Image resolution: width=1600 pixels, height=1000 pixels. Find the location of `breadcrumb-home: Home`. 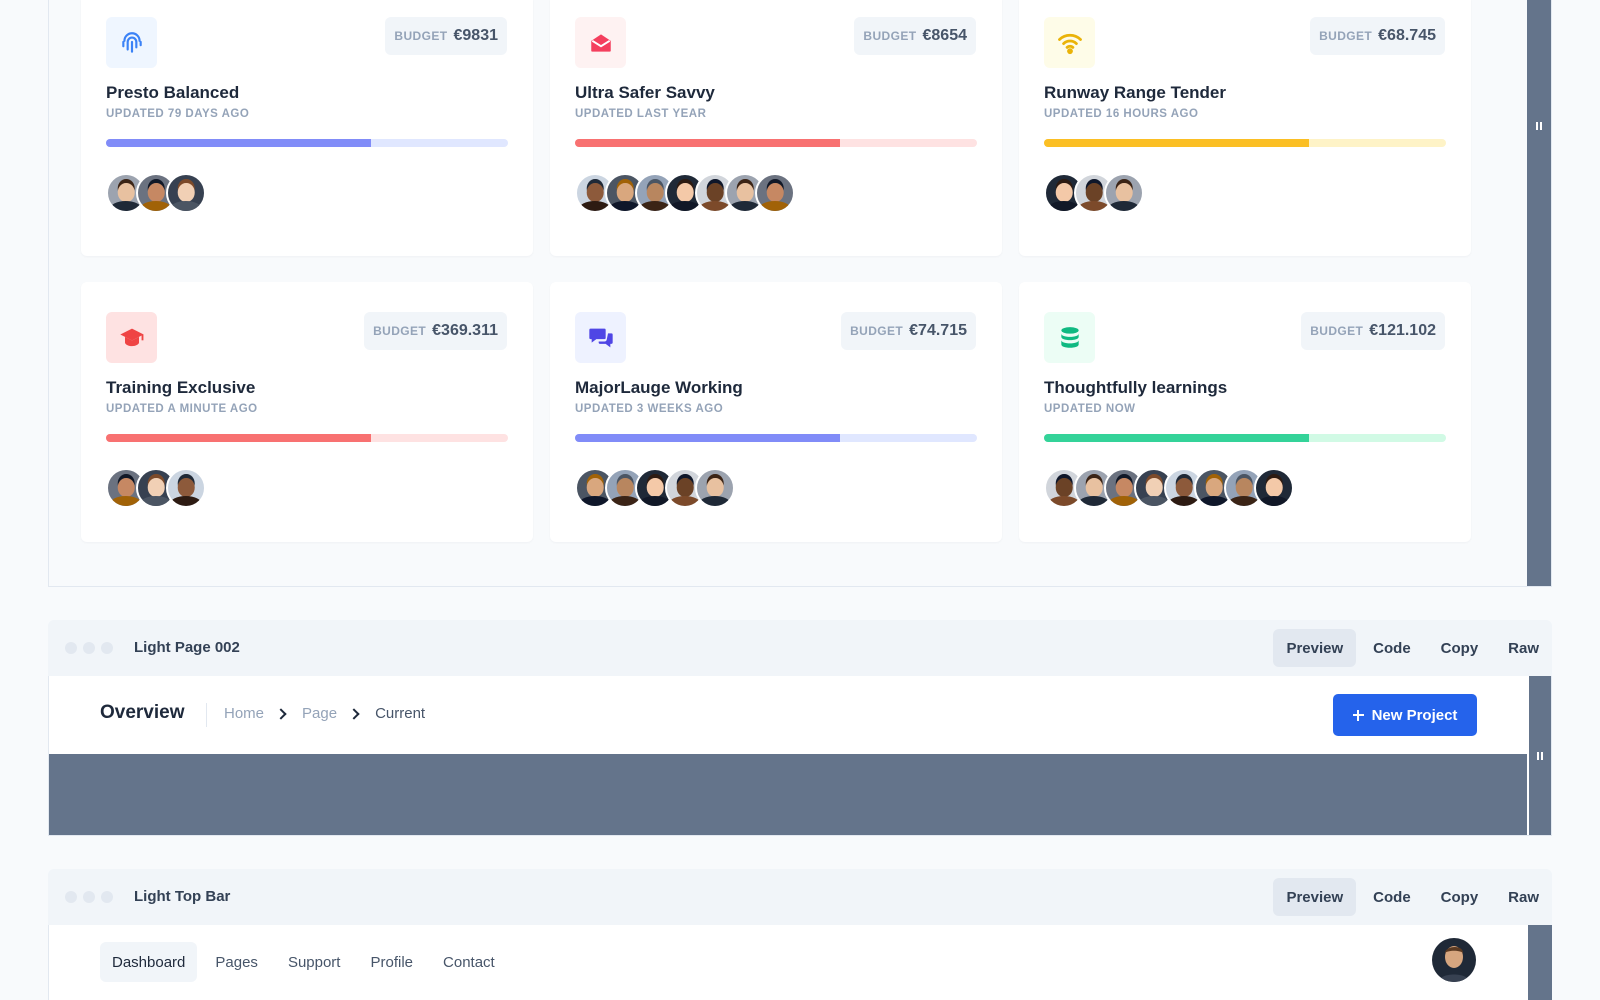

breadcrumb-home: Home is located at coordinates (244, 713).